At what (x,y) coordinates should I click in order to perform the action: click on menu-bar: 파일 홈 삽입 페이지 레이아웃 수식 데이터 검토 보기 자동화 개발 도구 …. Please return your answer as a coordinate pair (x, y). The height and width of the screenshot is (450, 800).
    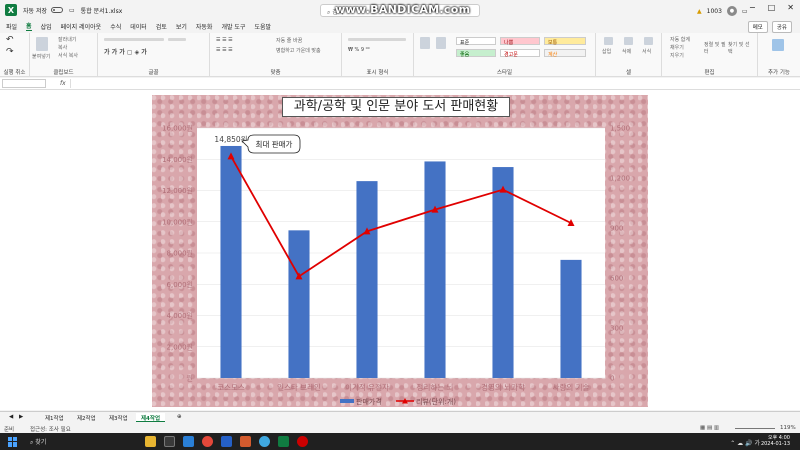
    Looking at the image, I should click on (400, 26).